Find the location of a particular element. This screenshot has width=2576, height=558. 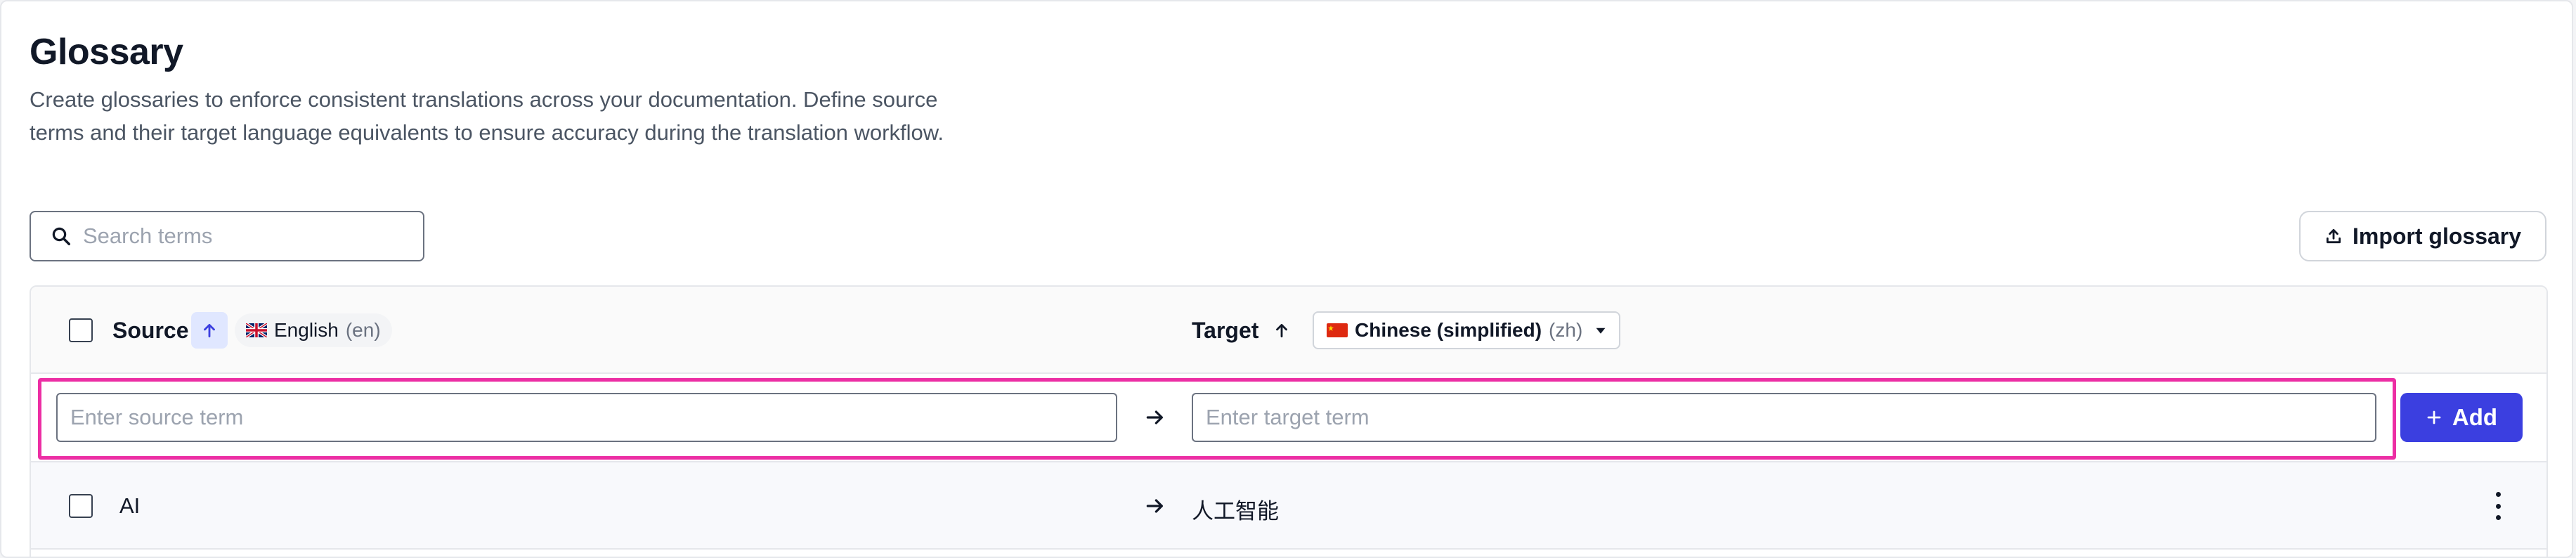

page-title: Glossary is located at coordinates (106, 52).